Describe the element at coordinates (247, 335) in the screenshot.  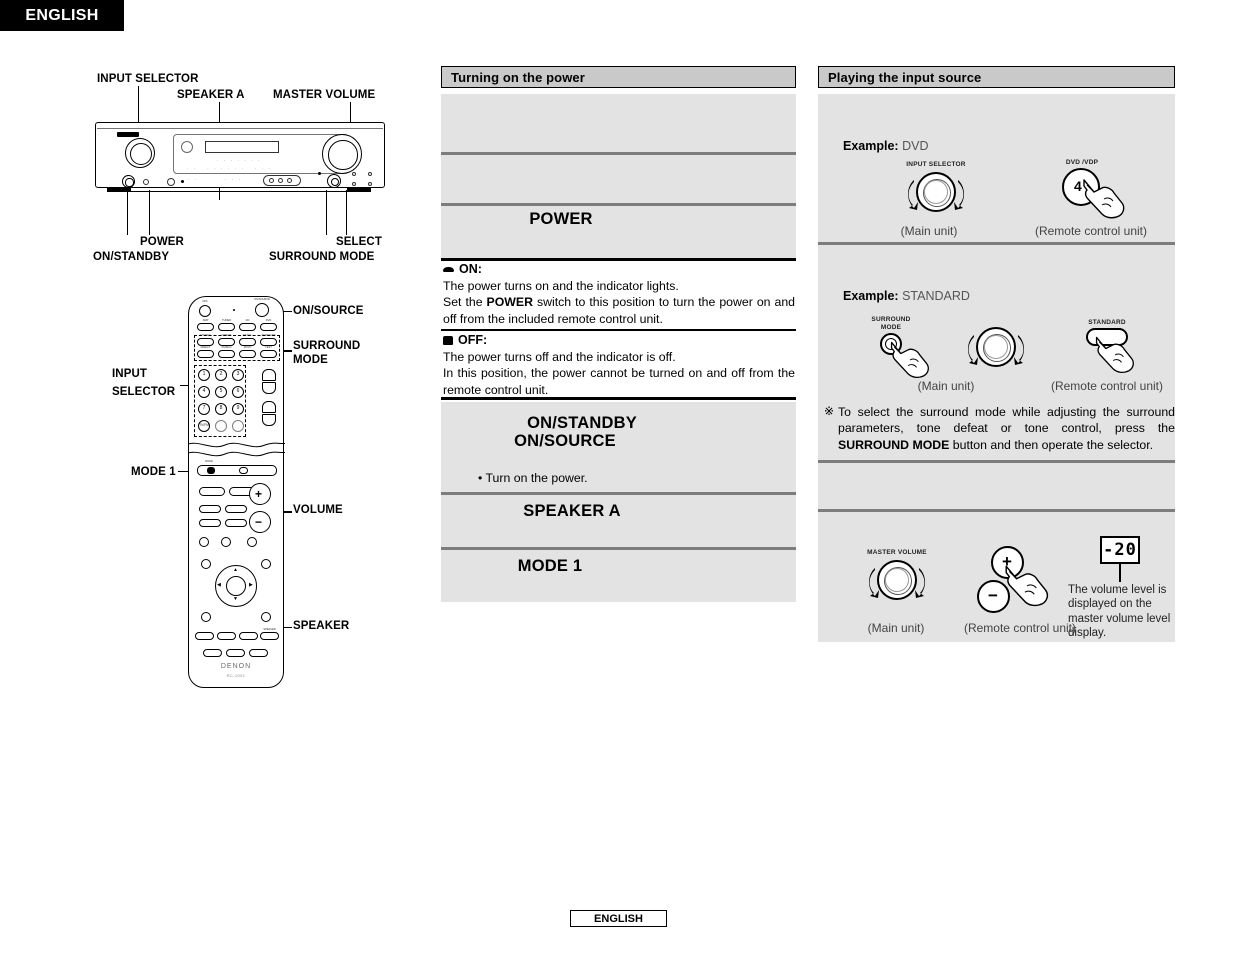
I see `remote-surround-label-3: MUSIC` at that location.